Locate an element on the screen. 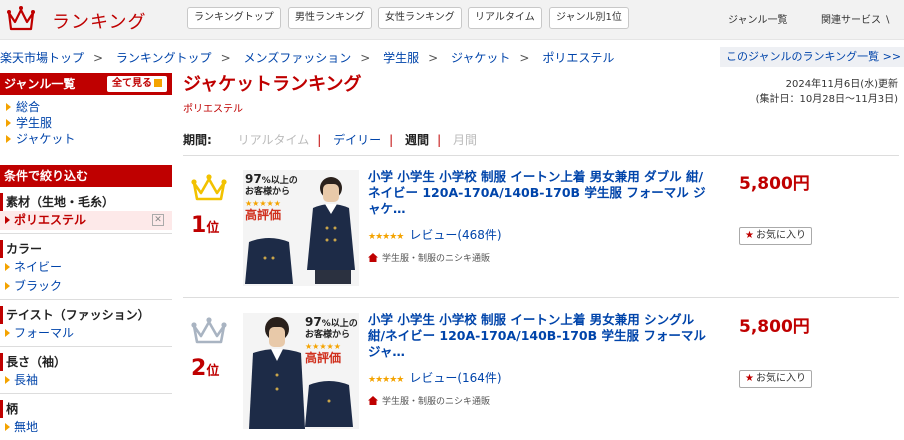 The height and width of the screenshot is (440, 904). see-all-label: 全て見る is located at coordinates (132, 83).